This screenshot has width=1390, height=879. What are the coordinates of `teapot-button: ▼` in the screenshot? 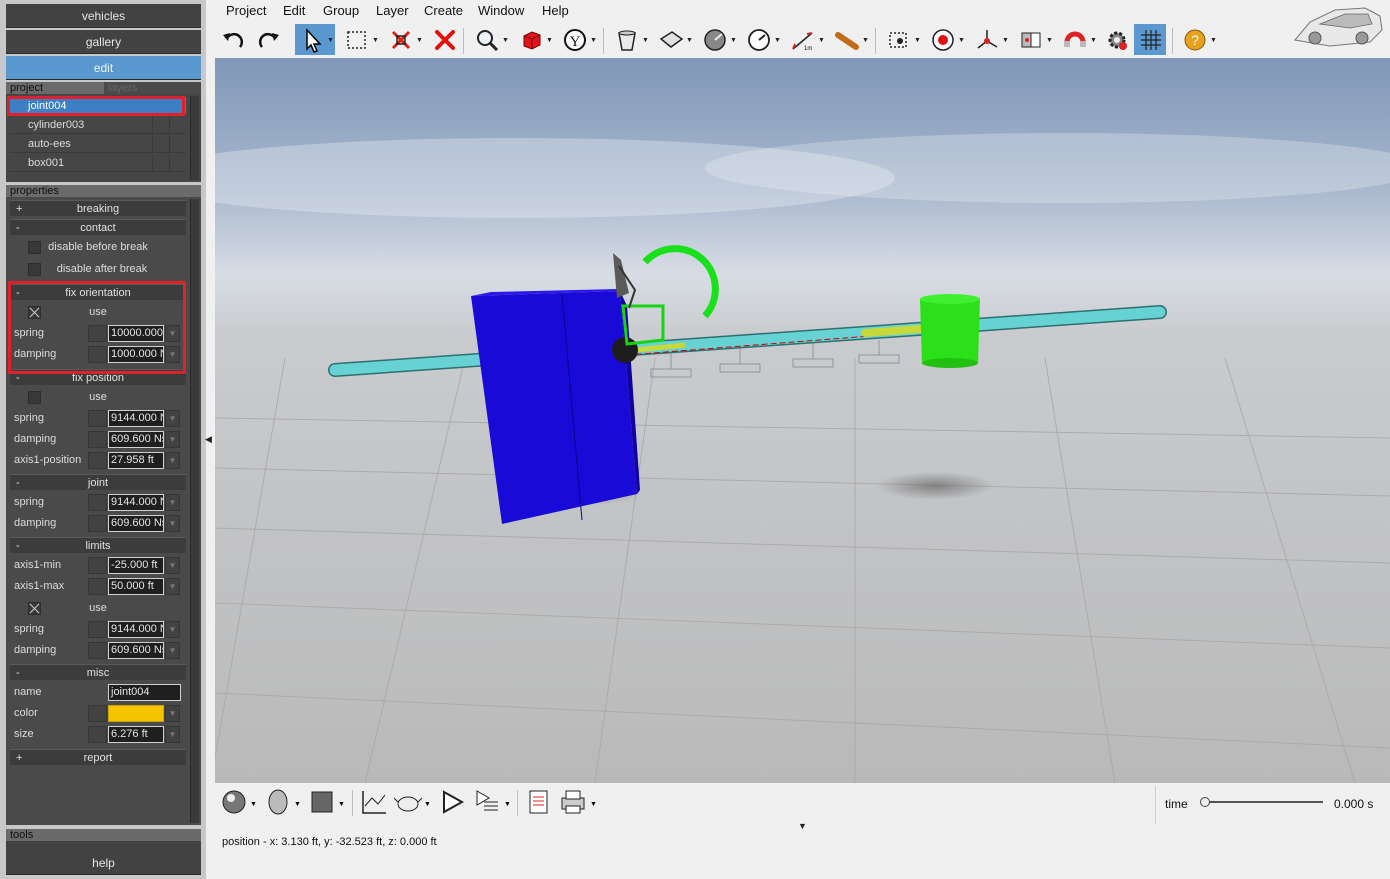 It's located at (412, 802).